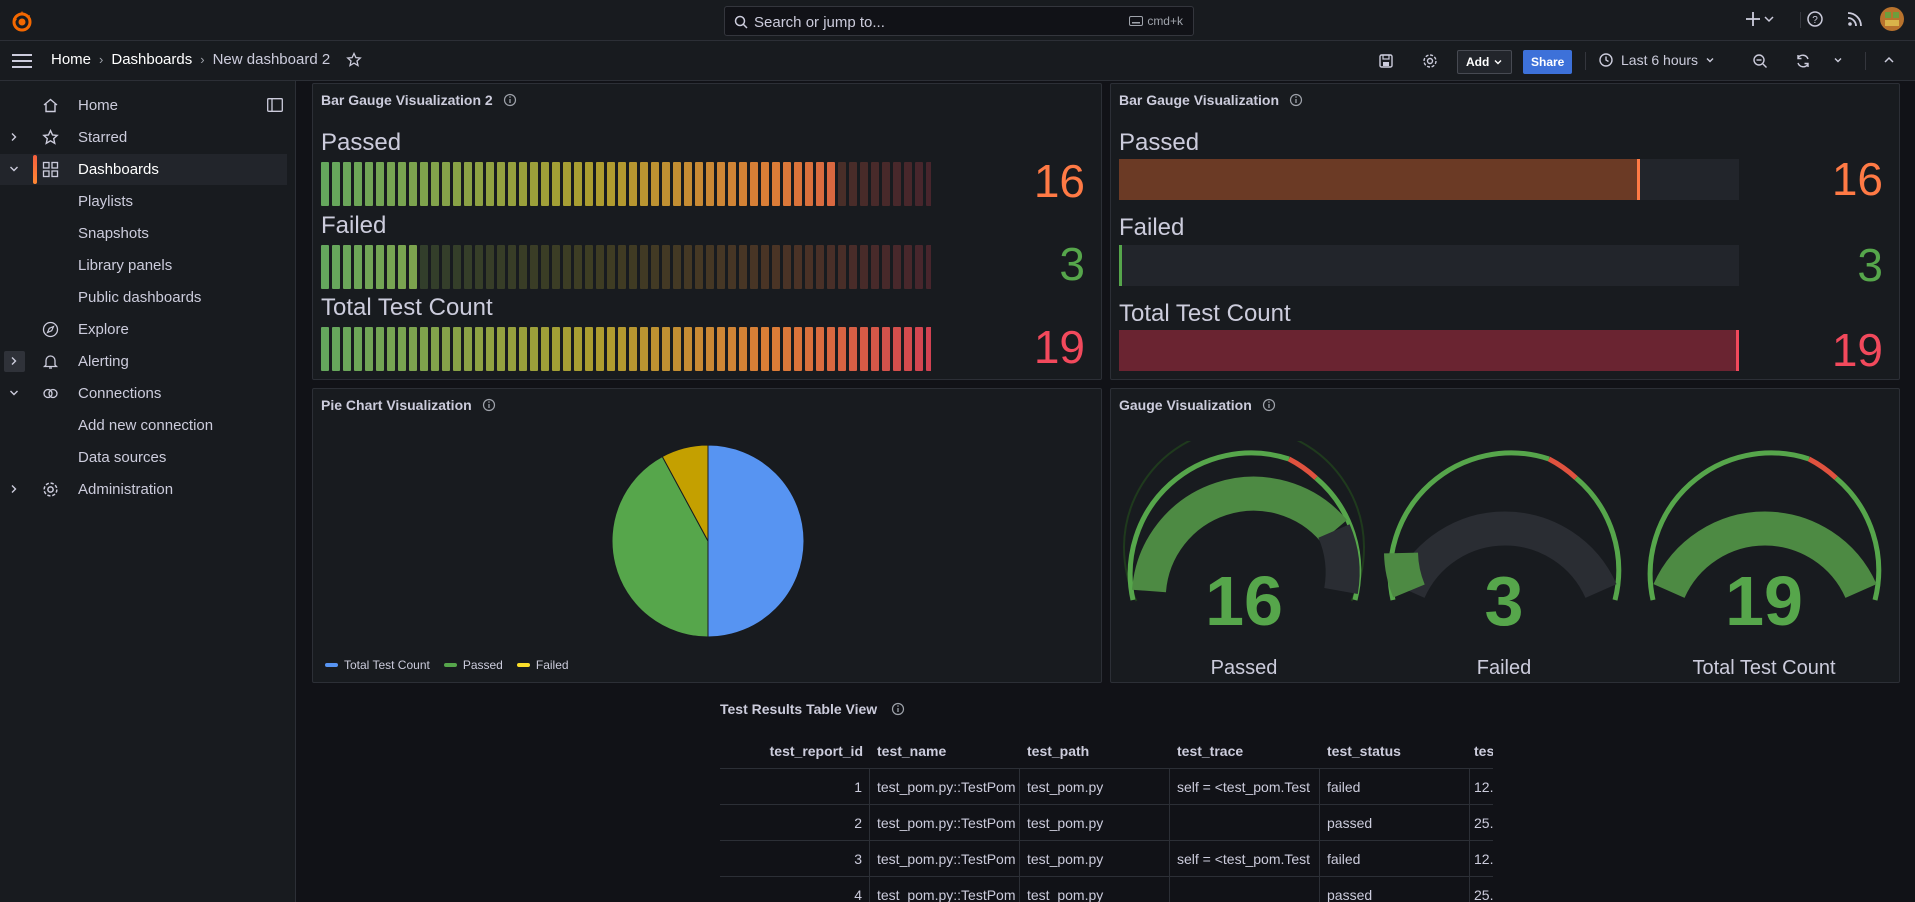 This screenshot has height=902, width=1915. Describe the element at coordinates (143, 329) in the screenshot. I see `sidebar-item-explore: Explore` at that location.